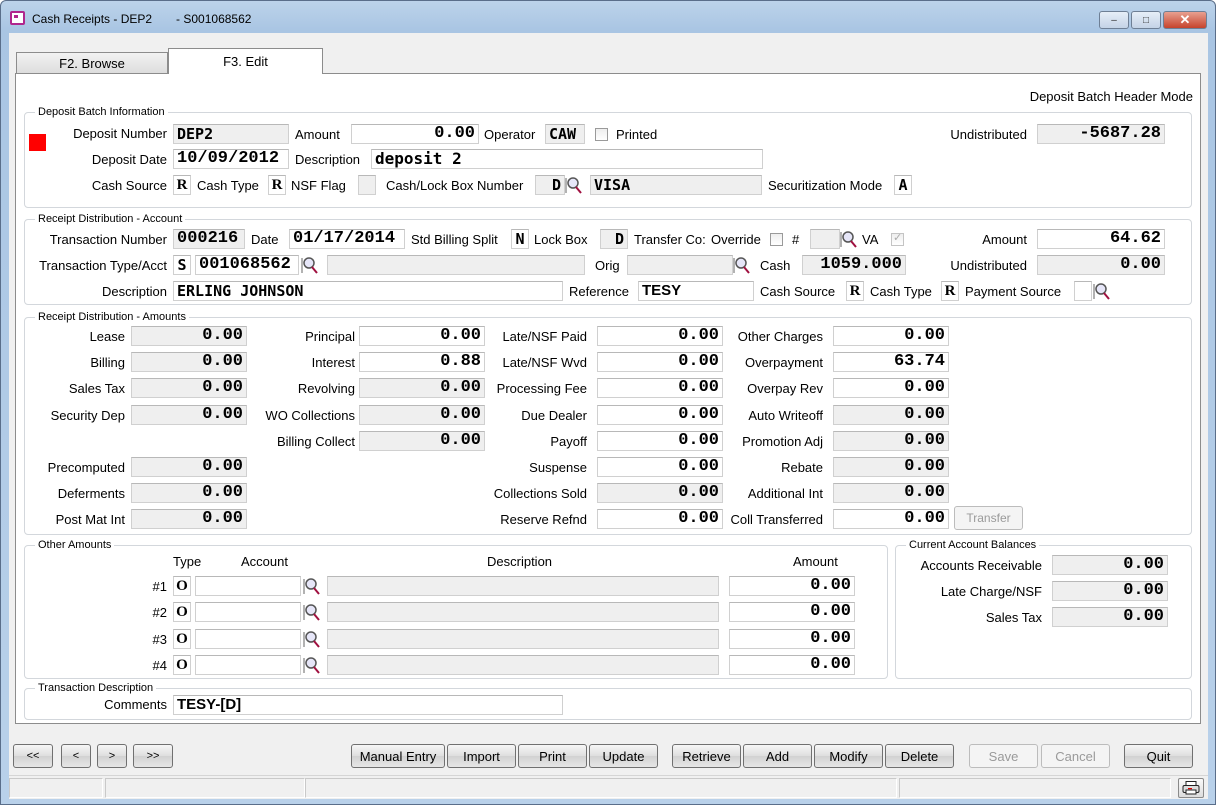 The height and width of the screenshot is (805, 1216). I want to click on wo-collections-label: WO Collections, so click(310, 415).